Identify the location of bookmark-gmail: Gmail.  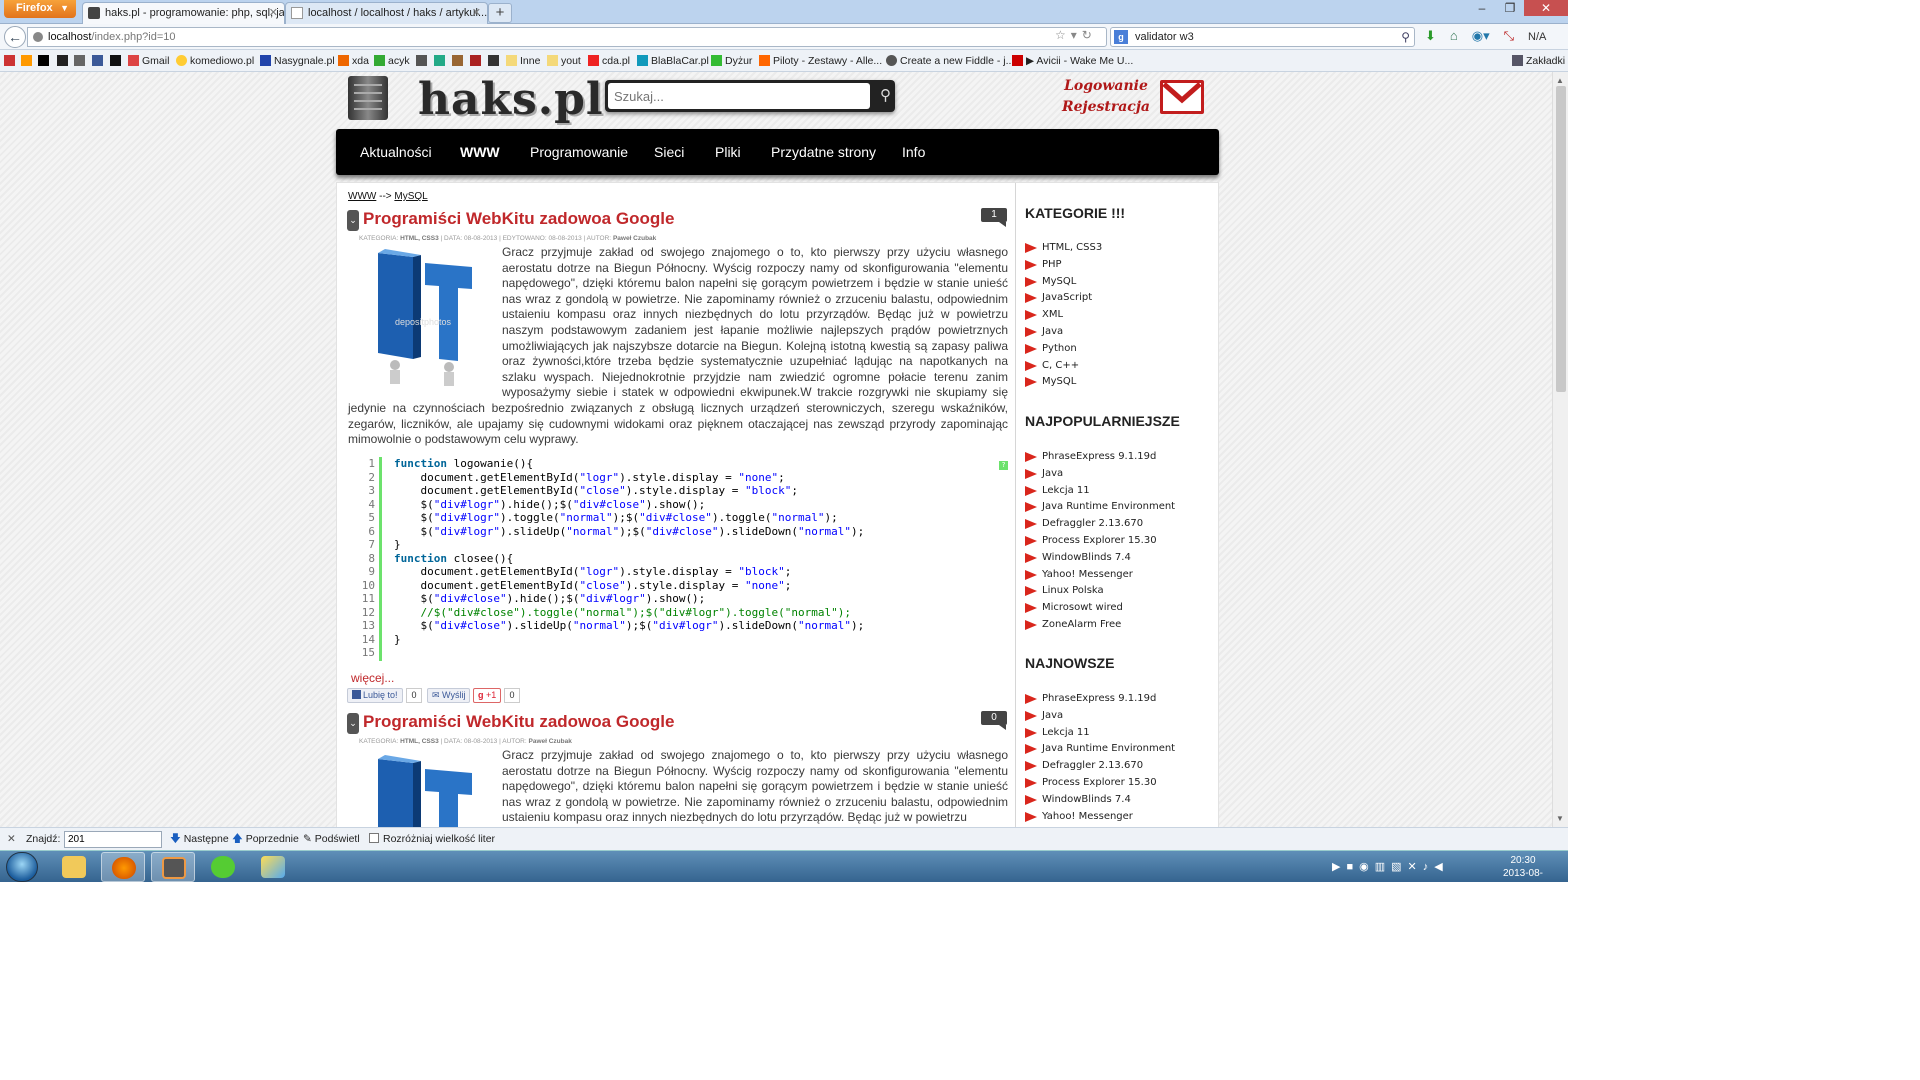
(148, 60).